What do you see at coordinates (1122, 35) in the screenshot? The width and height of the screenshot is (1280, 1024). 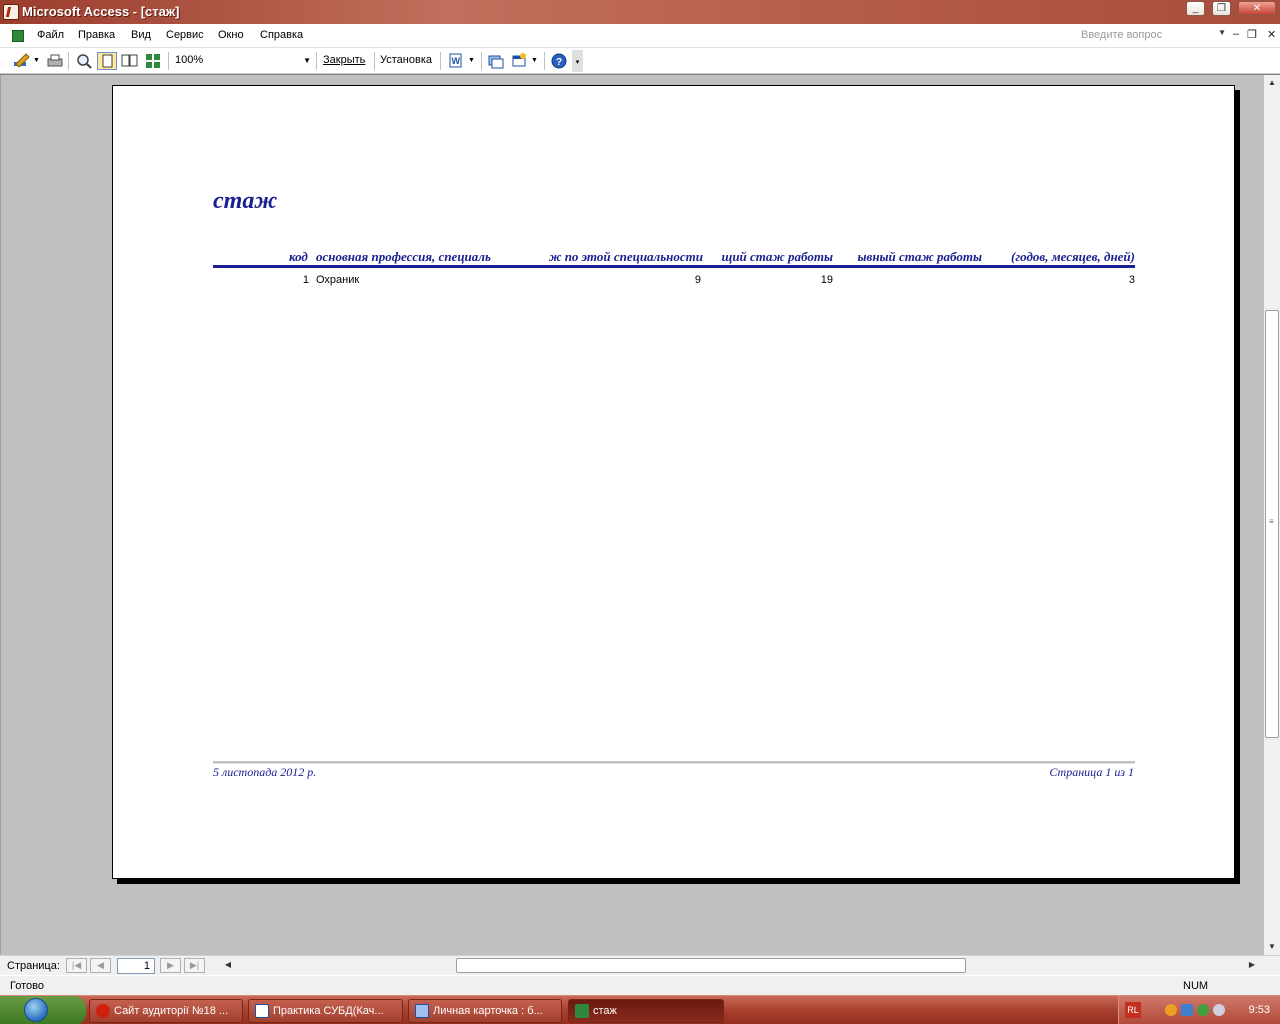 I see `ask-question-placeholder: Введите вопрос` at bounding box center [1122, 35].